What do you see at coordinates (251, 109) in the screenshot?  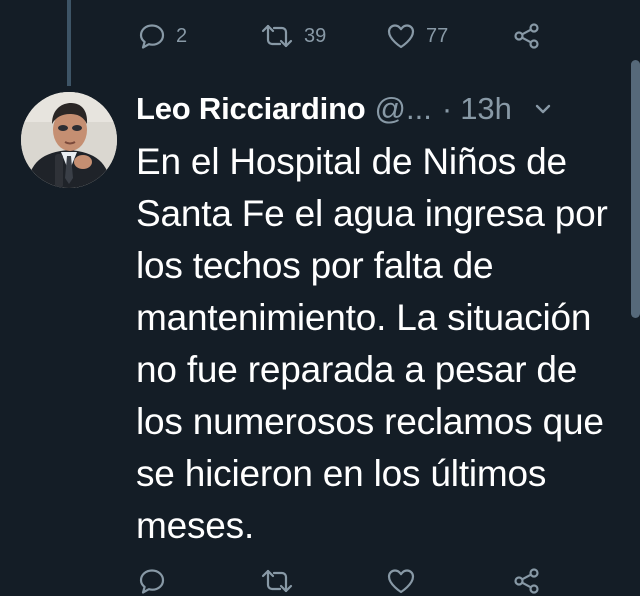 I see `author-name: Leo Ricciardino` at bounding box center [251, 109].